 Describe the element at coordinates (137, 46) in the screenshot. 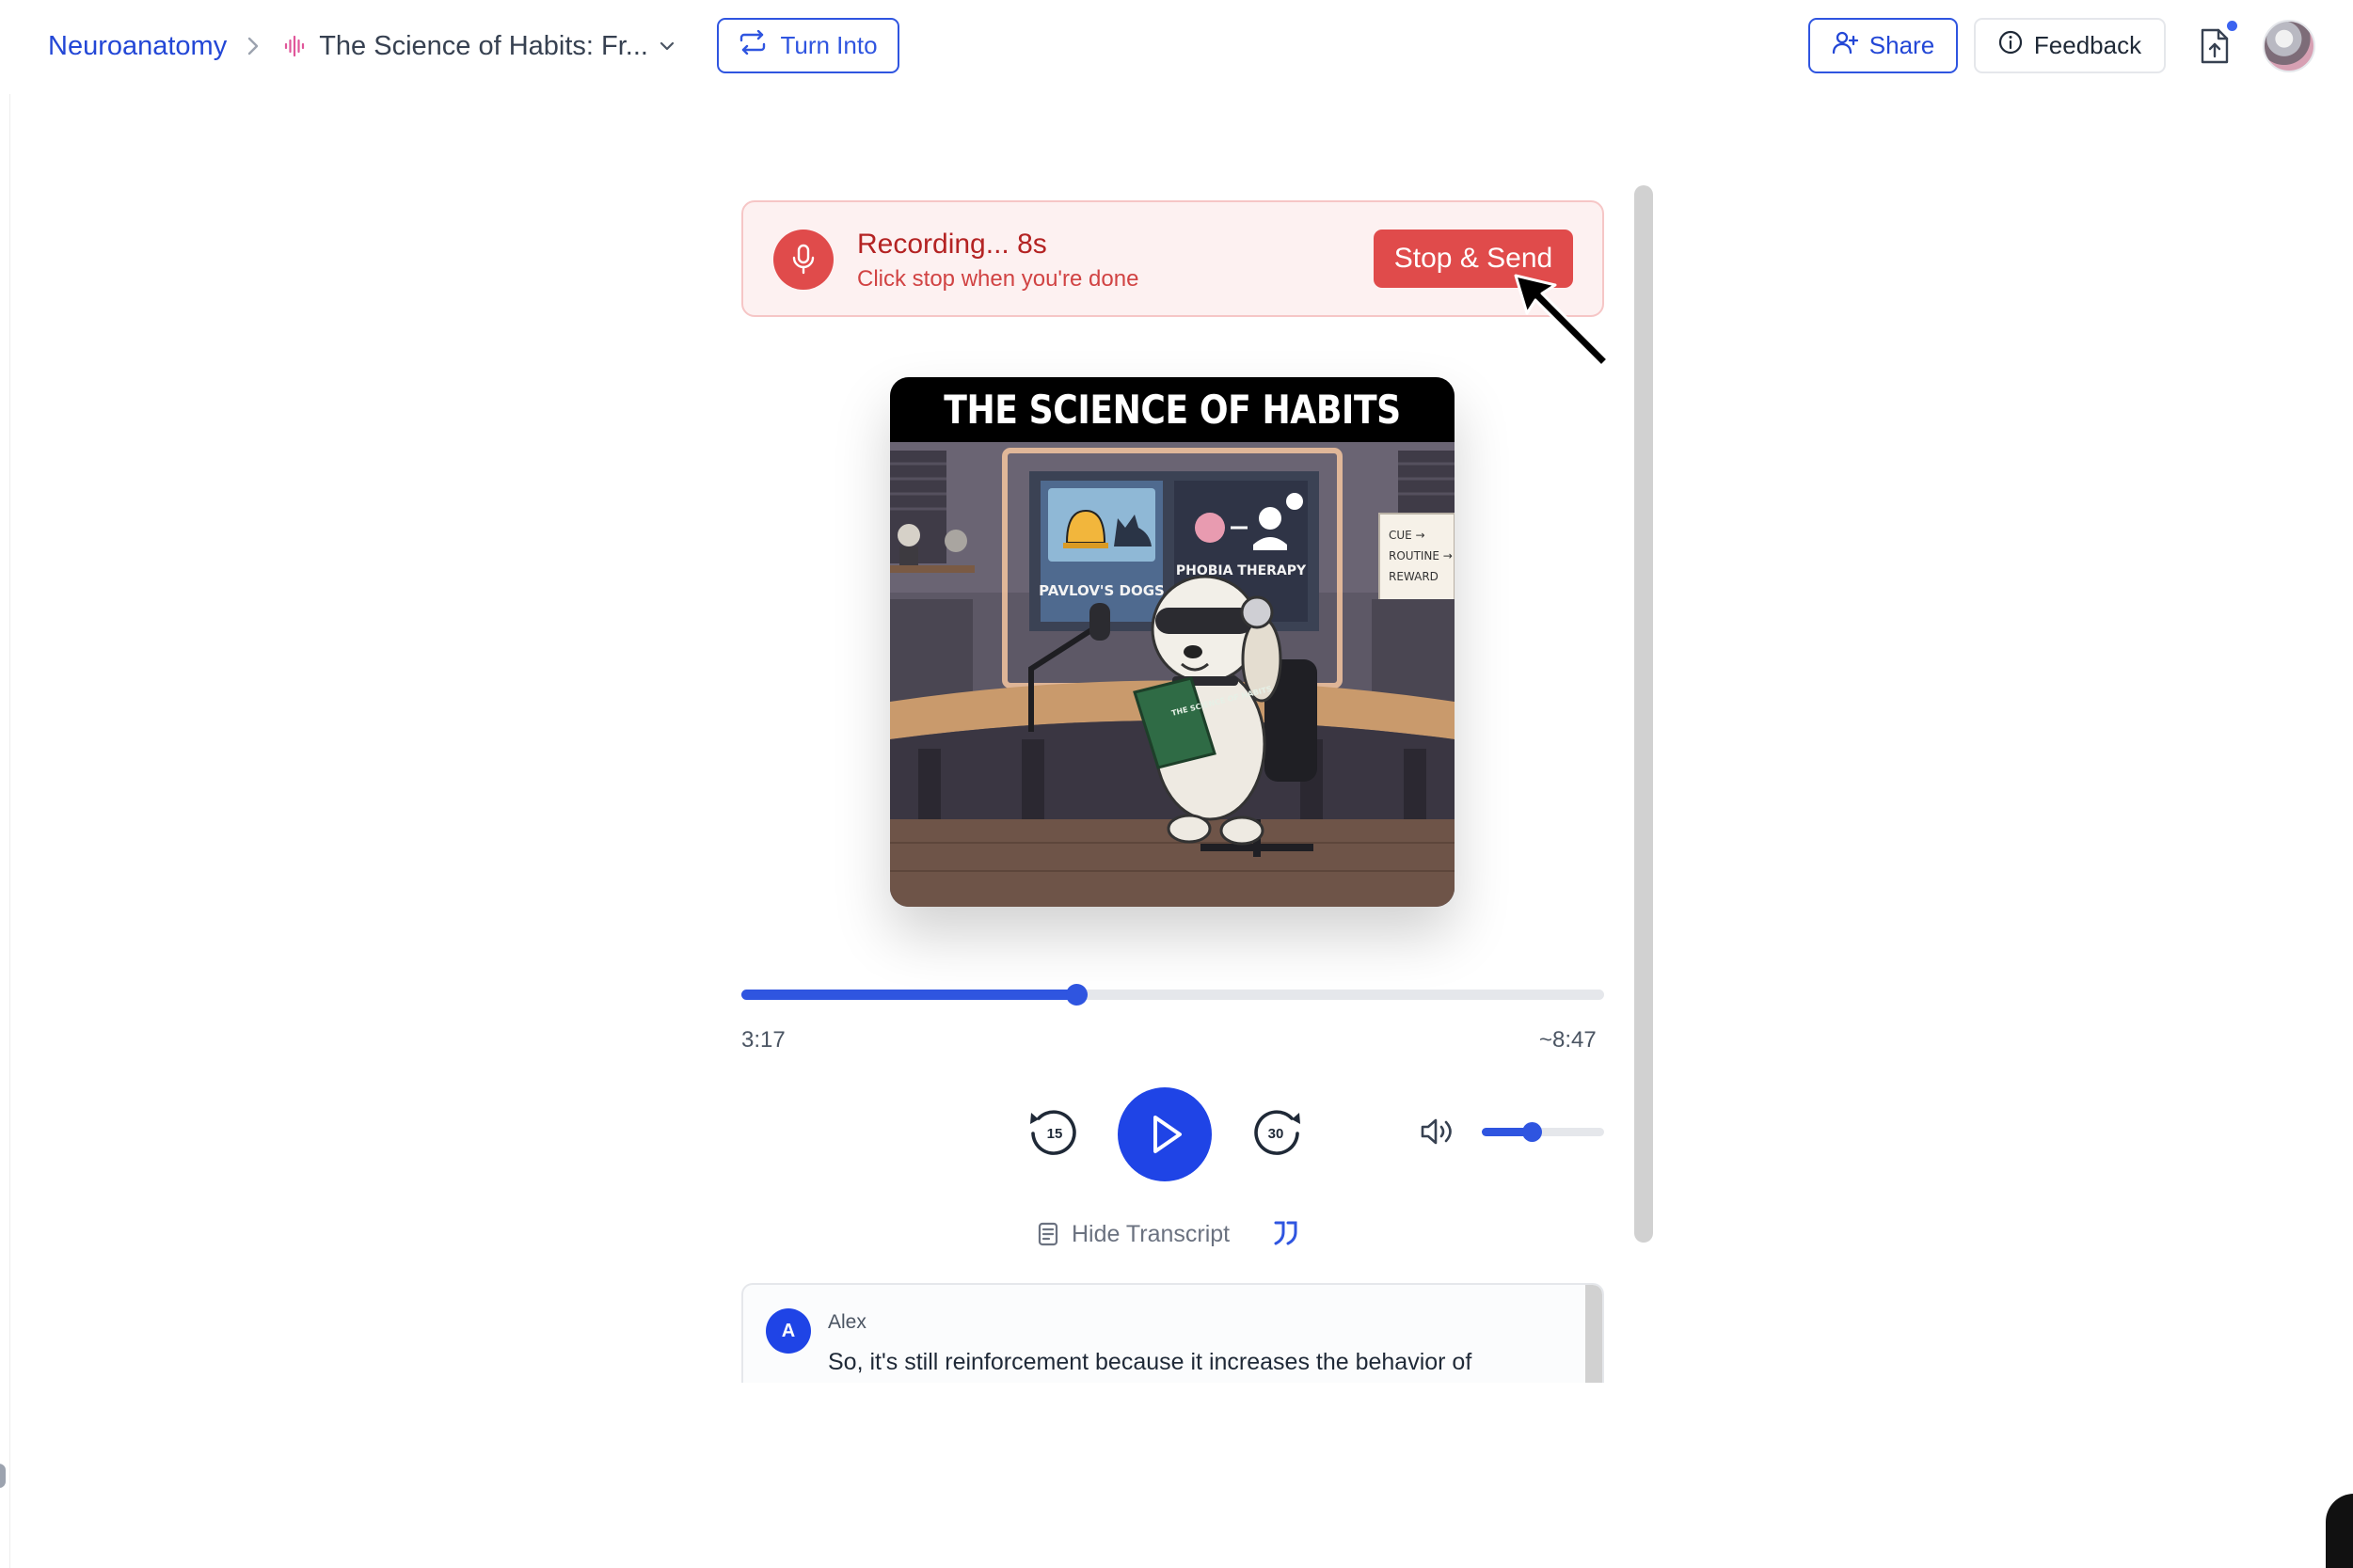

I see `breadcrumb-neuroanatomy-link: Neuroanatomy` at that location.